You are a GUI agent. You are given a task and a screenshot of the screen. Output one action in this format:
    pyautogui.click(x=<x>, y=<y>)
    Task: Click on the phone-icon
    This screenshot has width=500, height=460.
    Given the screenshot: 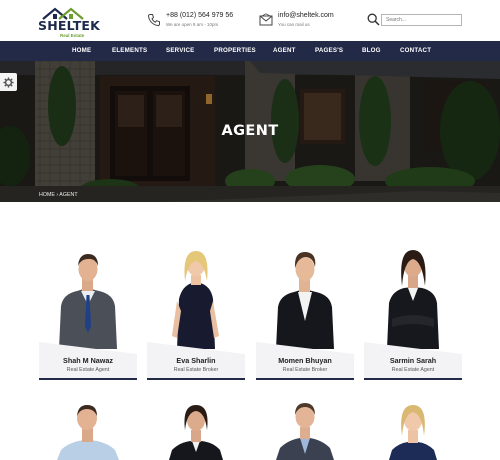 What is the action you would take?
    pyautogui.click(x=153, y=20)
    